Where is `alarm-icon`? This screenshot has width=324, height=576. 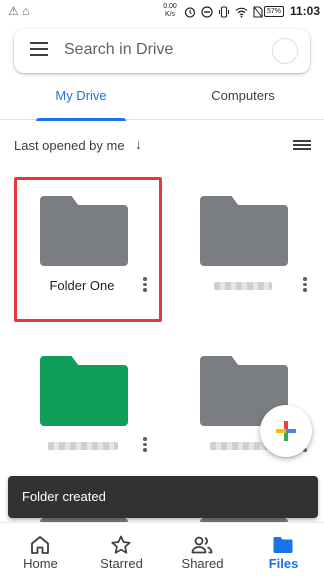
alarm-icon is located at coordinates (190, 12).